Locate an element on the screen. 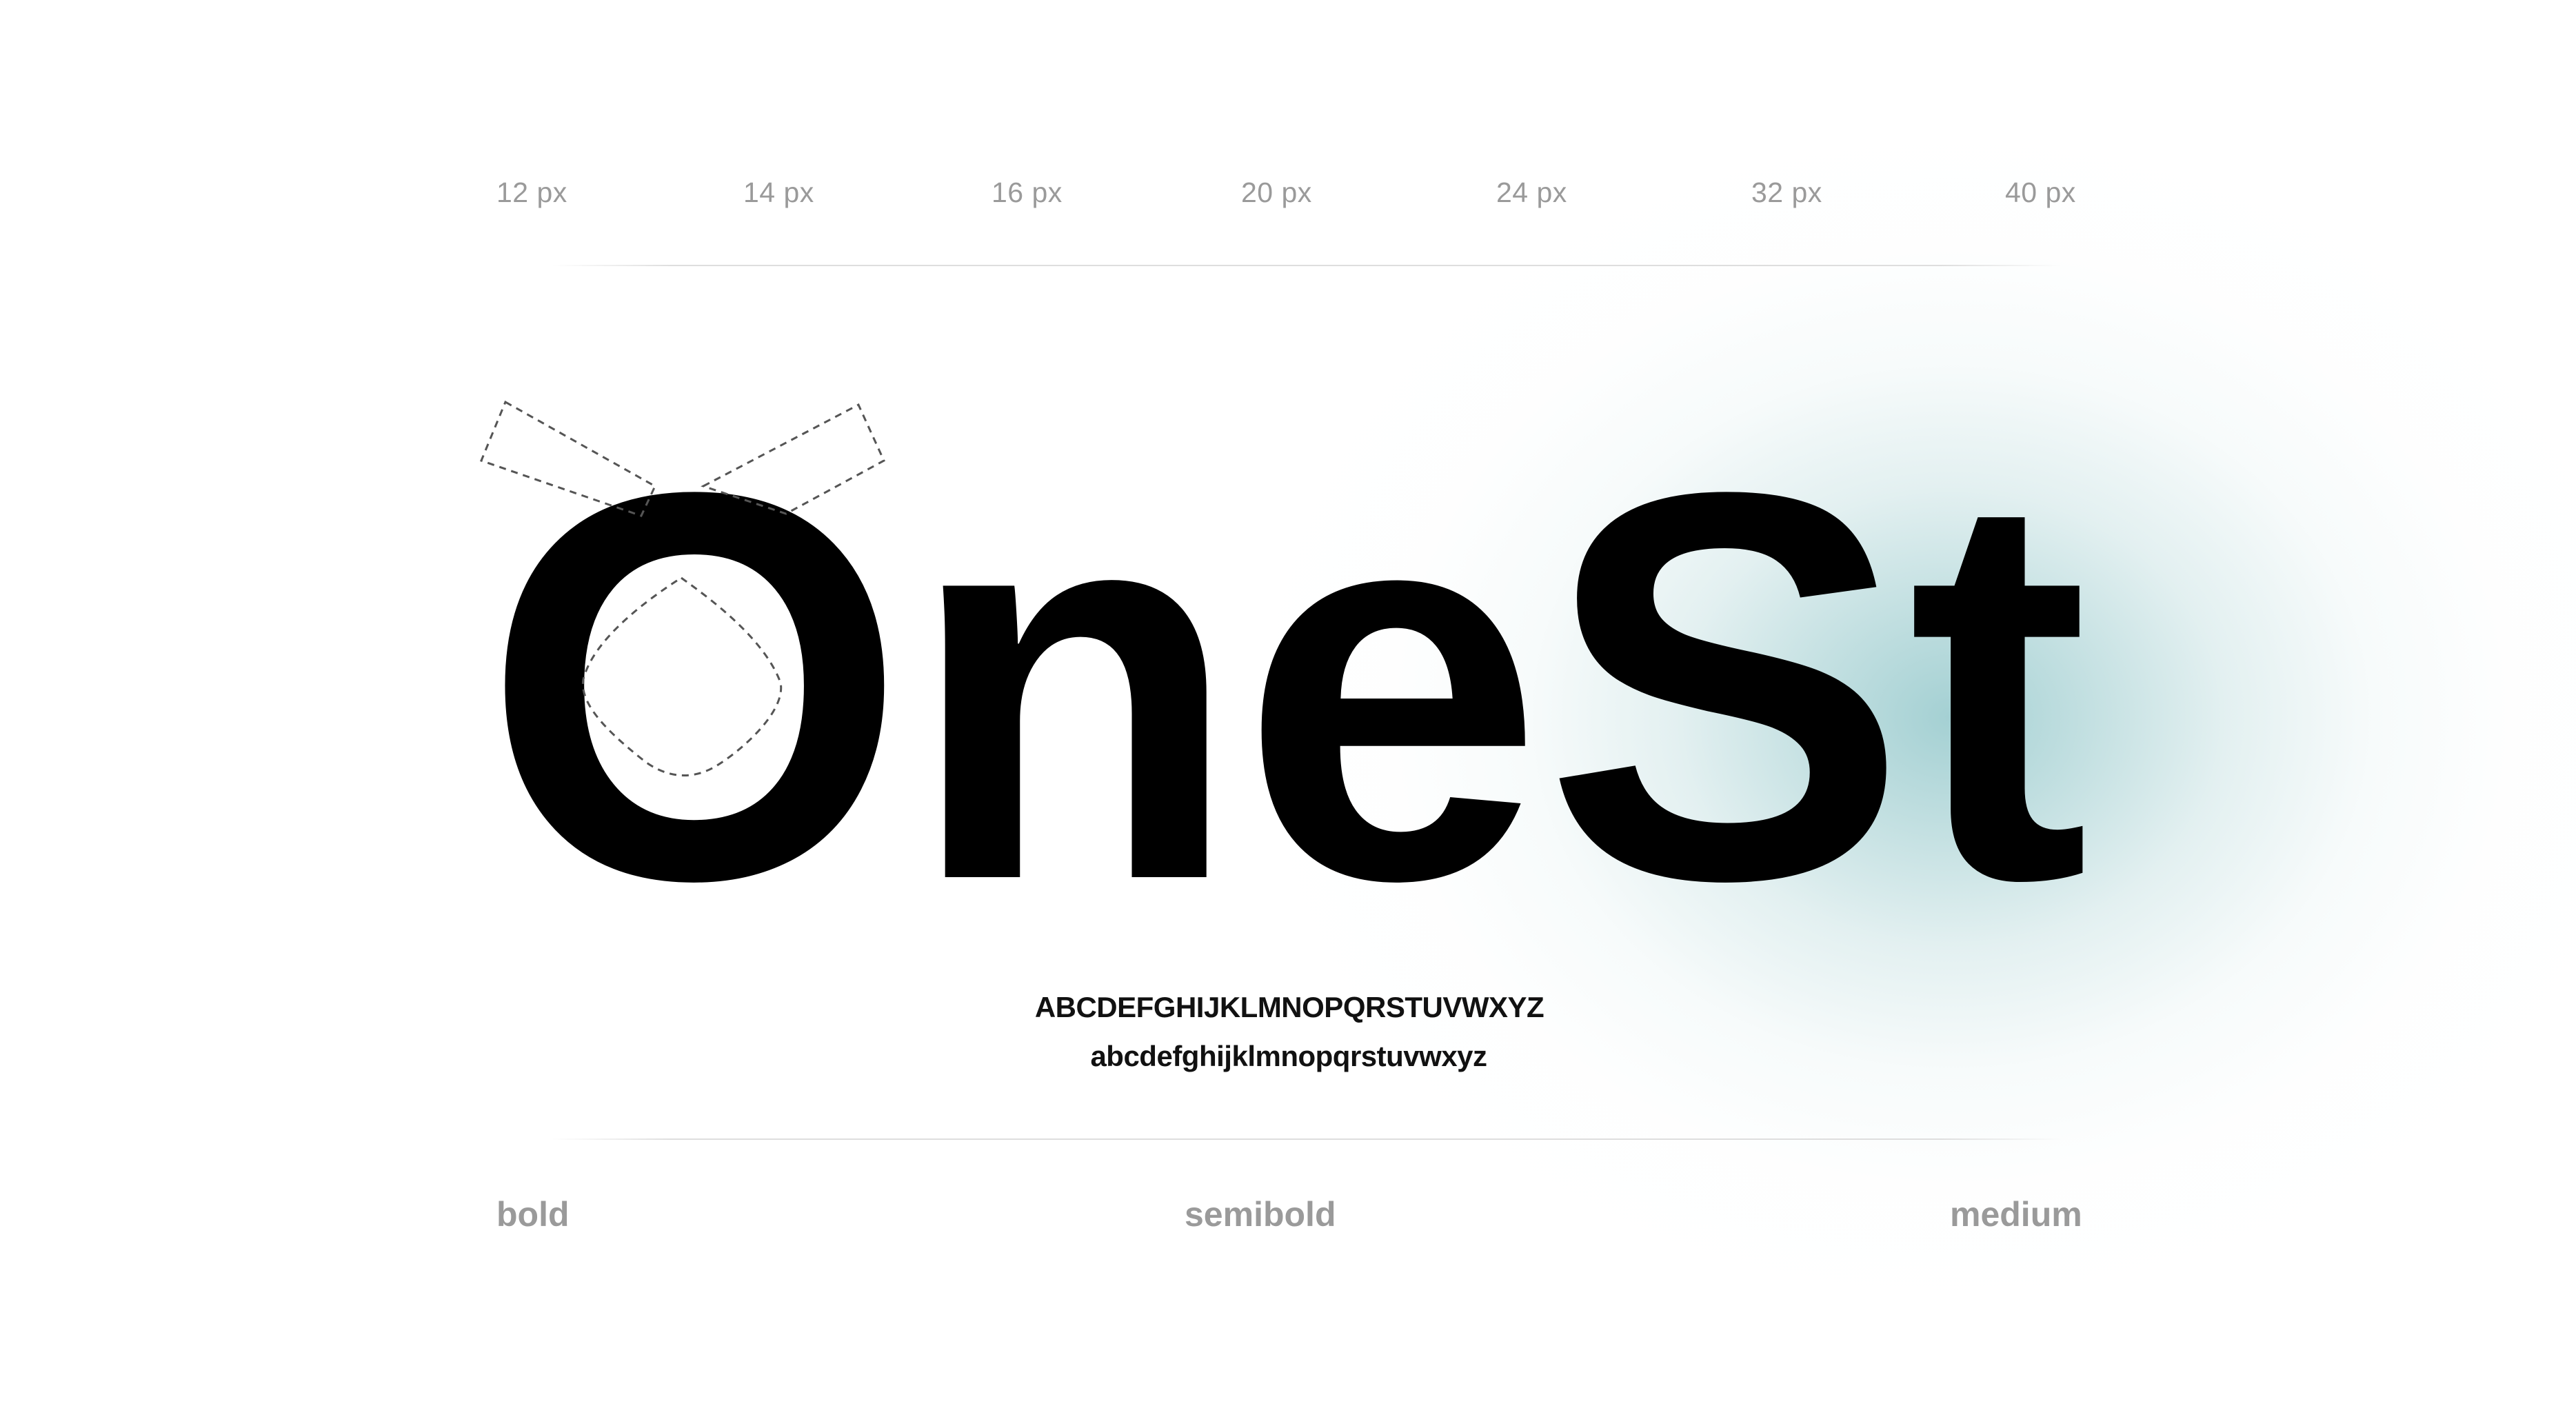 This screenshot has width=2576, height=1415. size-label: 12 px is located at coordinates (531, 192).